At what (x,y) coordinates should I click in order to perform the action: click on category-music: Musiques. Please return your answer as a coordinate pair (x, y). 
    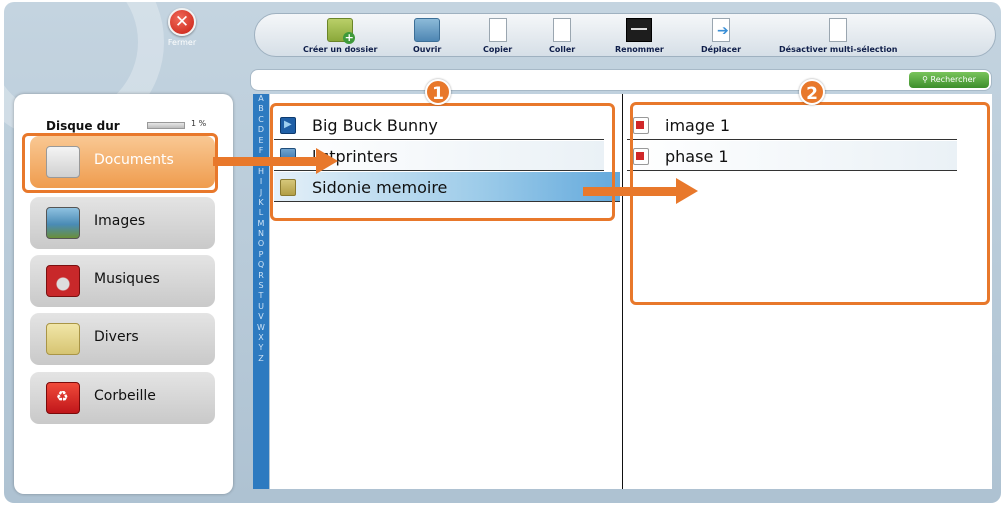
    Looking at the image, I should click on (122, 281).